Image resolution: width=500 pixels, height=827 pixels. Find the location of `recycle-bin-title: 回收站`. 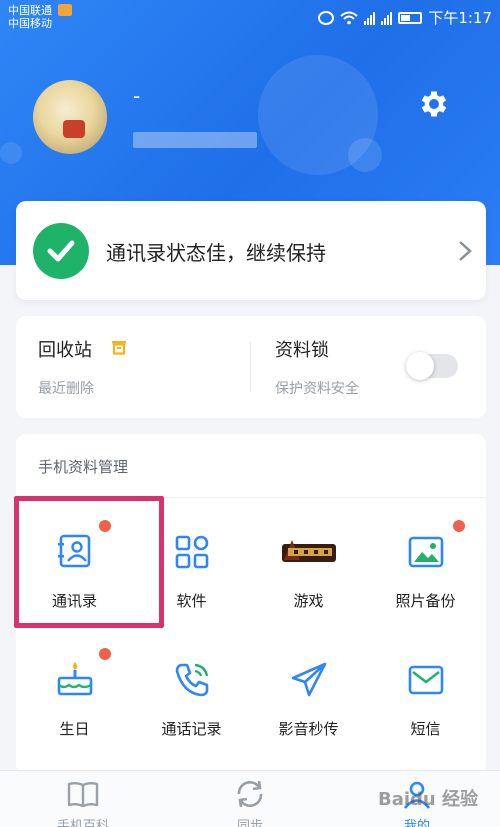

recycle-bin-title: 回收站 is located at coordinates (65, 350).